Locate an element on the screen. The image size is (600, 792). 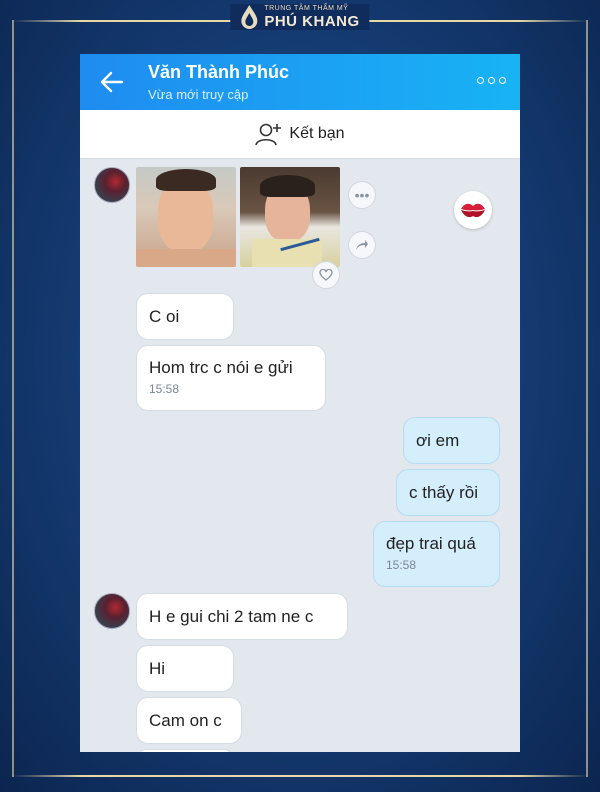
brand-name: PHÚ KHANG is located at coordinates (312, 21).